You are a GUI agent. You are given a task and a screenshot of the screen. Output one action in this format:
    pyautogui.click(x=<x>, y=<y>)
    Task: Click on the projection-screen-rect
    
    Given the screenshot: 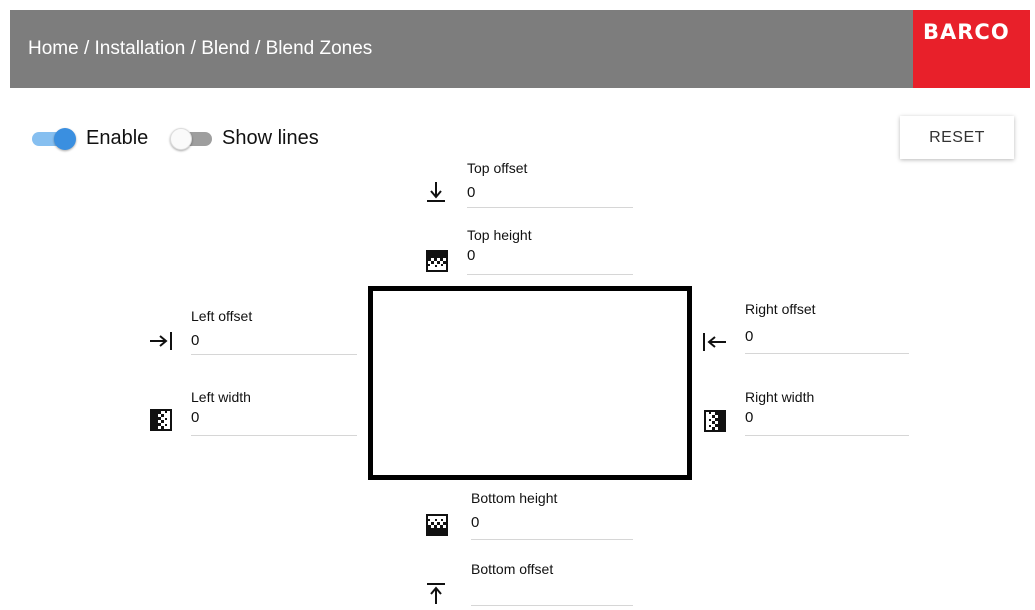 What is the action you would take?
    pyautogui.click(x=530, y=383)
    